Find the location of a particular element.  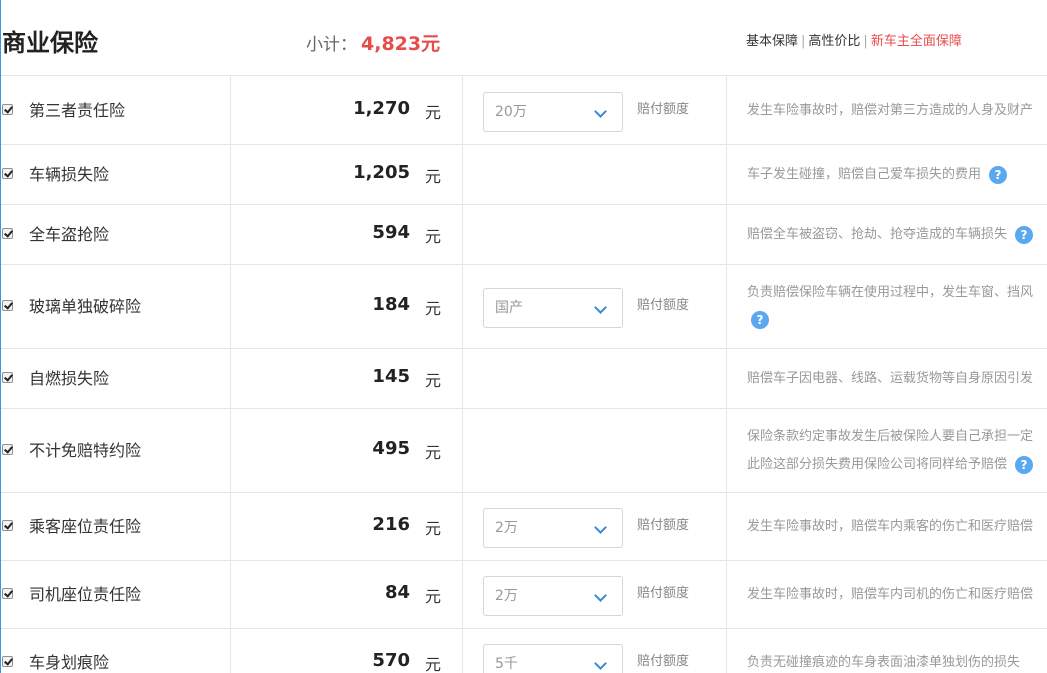

description-text: 赔偿全车被盗窃、抢劫、抢夺造成的车辆损失 is located at coordinates (877, 234).